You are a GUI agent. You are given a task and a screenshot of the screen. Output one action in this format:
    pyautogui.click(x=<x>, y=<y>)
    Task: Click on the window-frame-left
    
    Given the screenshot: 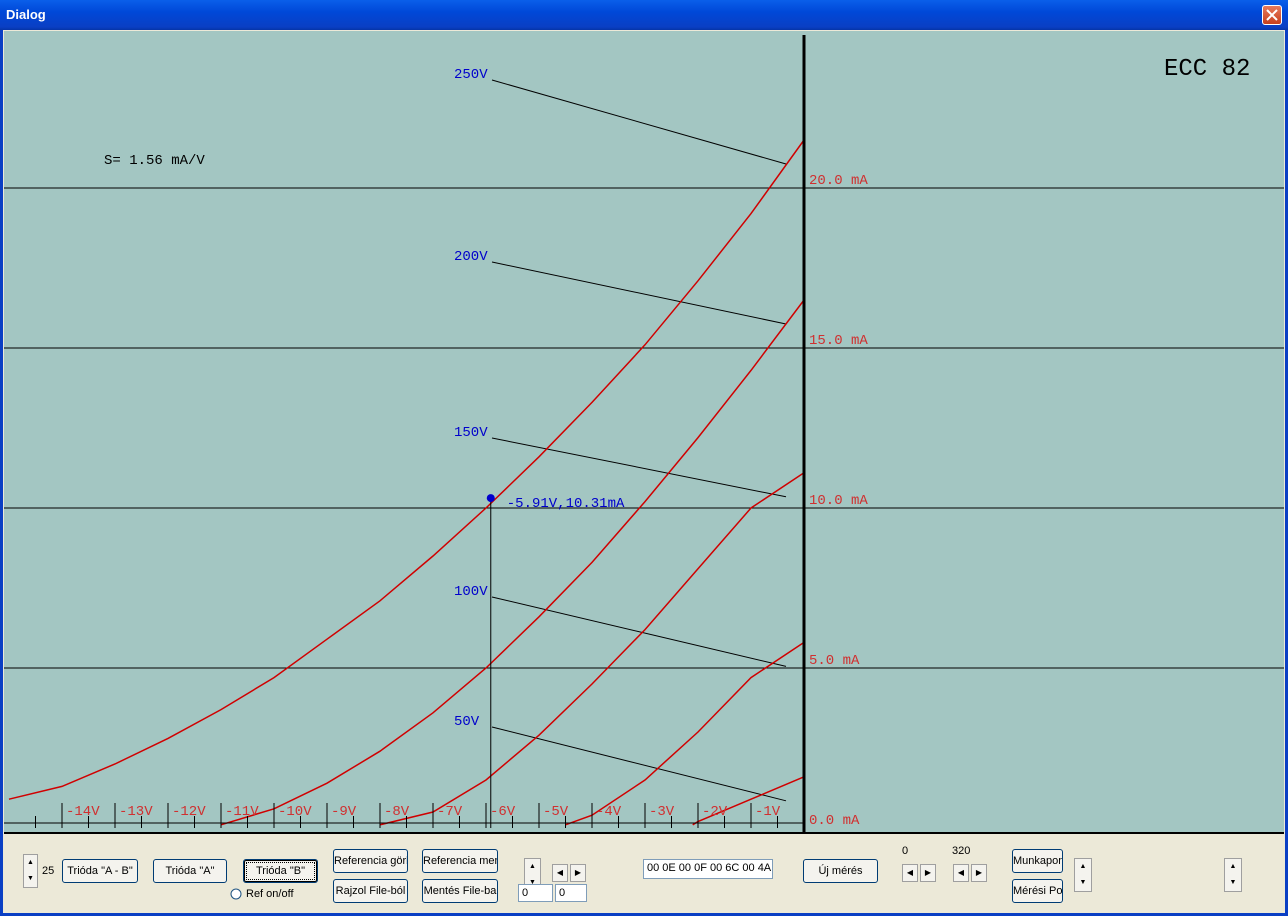 What is the action you would take?
    pyautogui.click(x=1, y=473)
    